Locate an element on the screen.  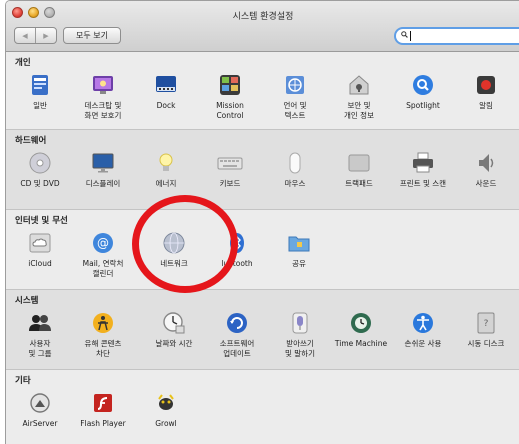
pref-cd-dvd: CD 및 DVD is located at coordinates (40, 169).